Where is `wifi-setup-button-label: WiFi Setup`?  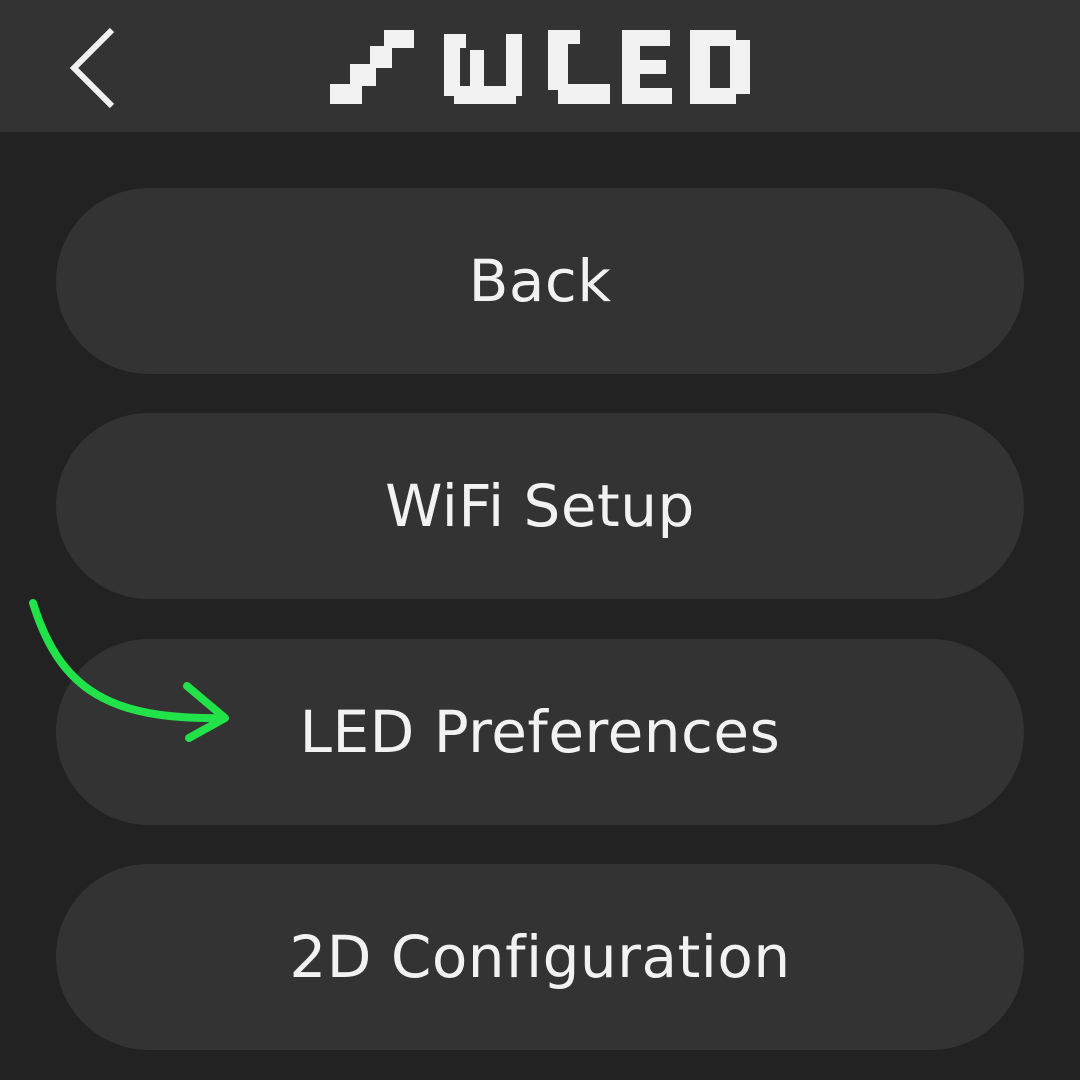
wifi-setup-button-label: WiFi Setup is located at coordinates (540, 506).